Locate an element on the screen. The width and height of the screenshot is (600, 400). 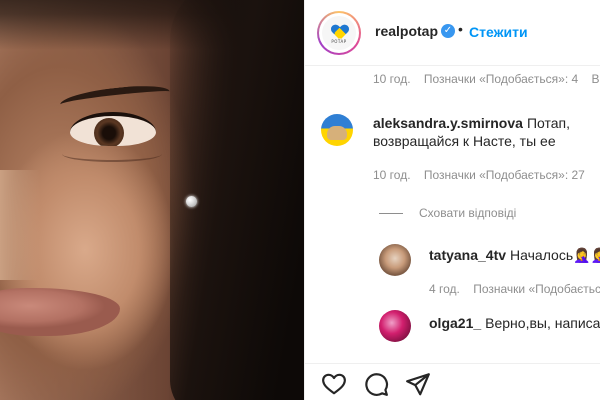
photo-lips is located at coordinates (60, 312).